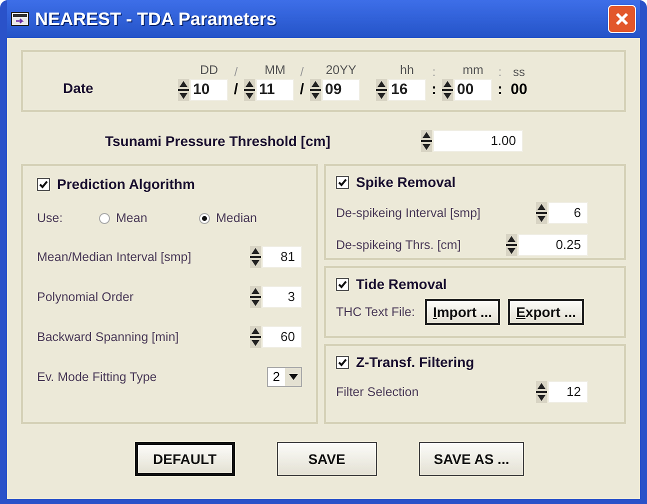 The image size is (647, 504). Describe the element at coordinates (85, 297) in the screenshot. I see `field-label: Polynomial Order` at that location.